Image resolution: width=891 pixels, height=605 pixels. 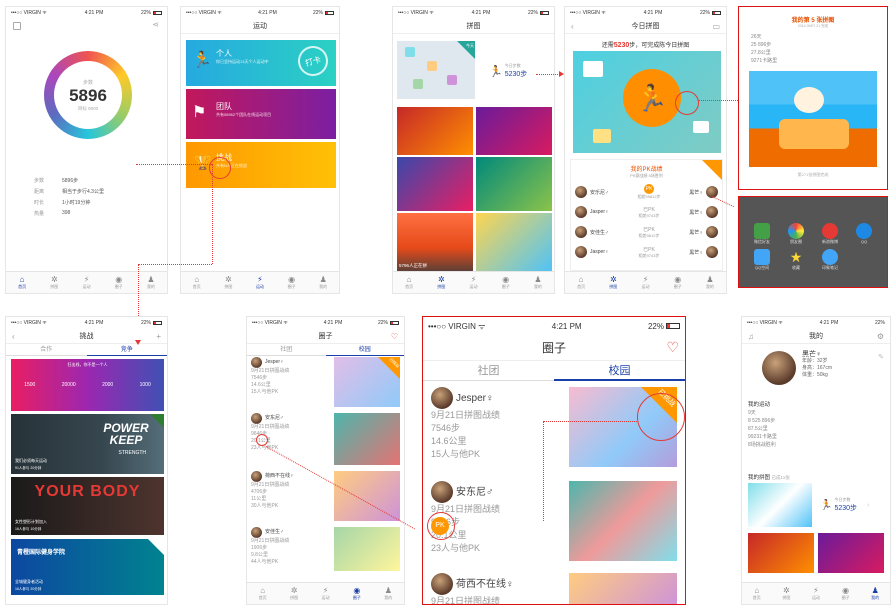 What do you see at coordinates (762, 260) in the screenshot?
I see `share-qzone: QQ空间` at bounding box center [762, 260].